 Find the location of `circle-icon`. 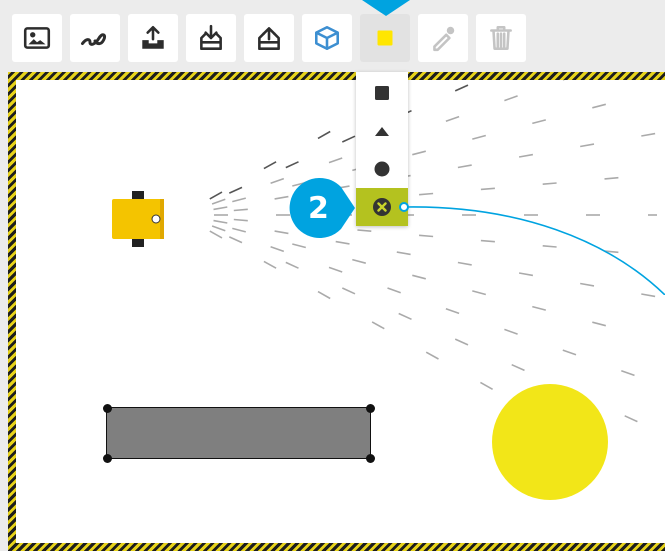

circle-icon is located at coordinates (382, 169).